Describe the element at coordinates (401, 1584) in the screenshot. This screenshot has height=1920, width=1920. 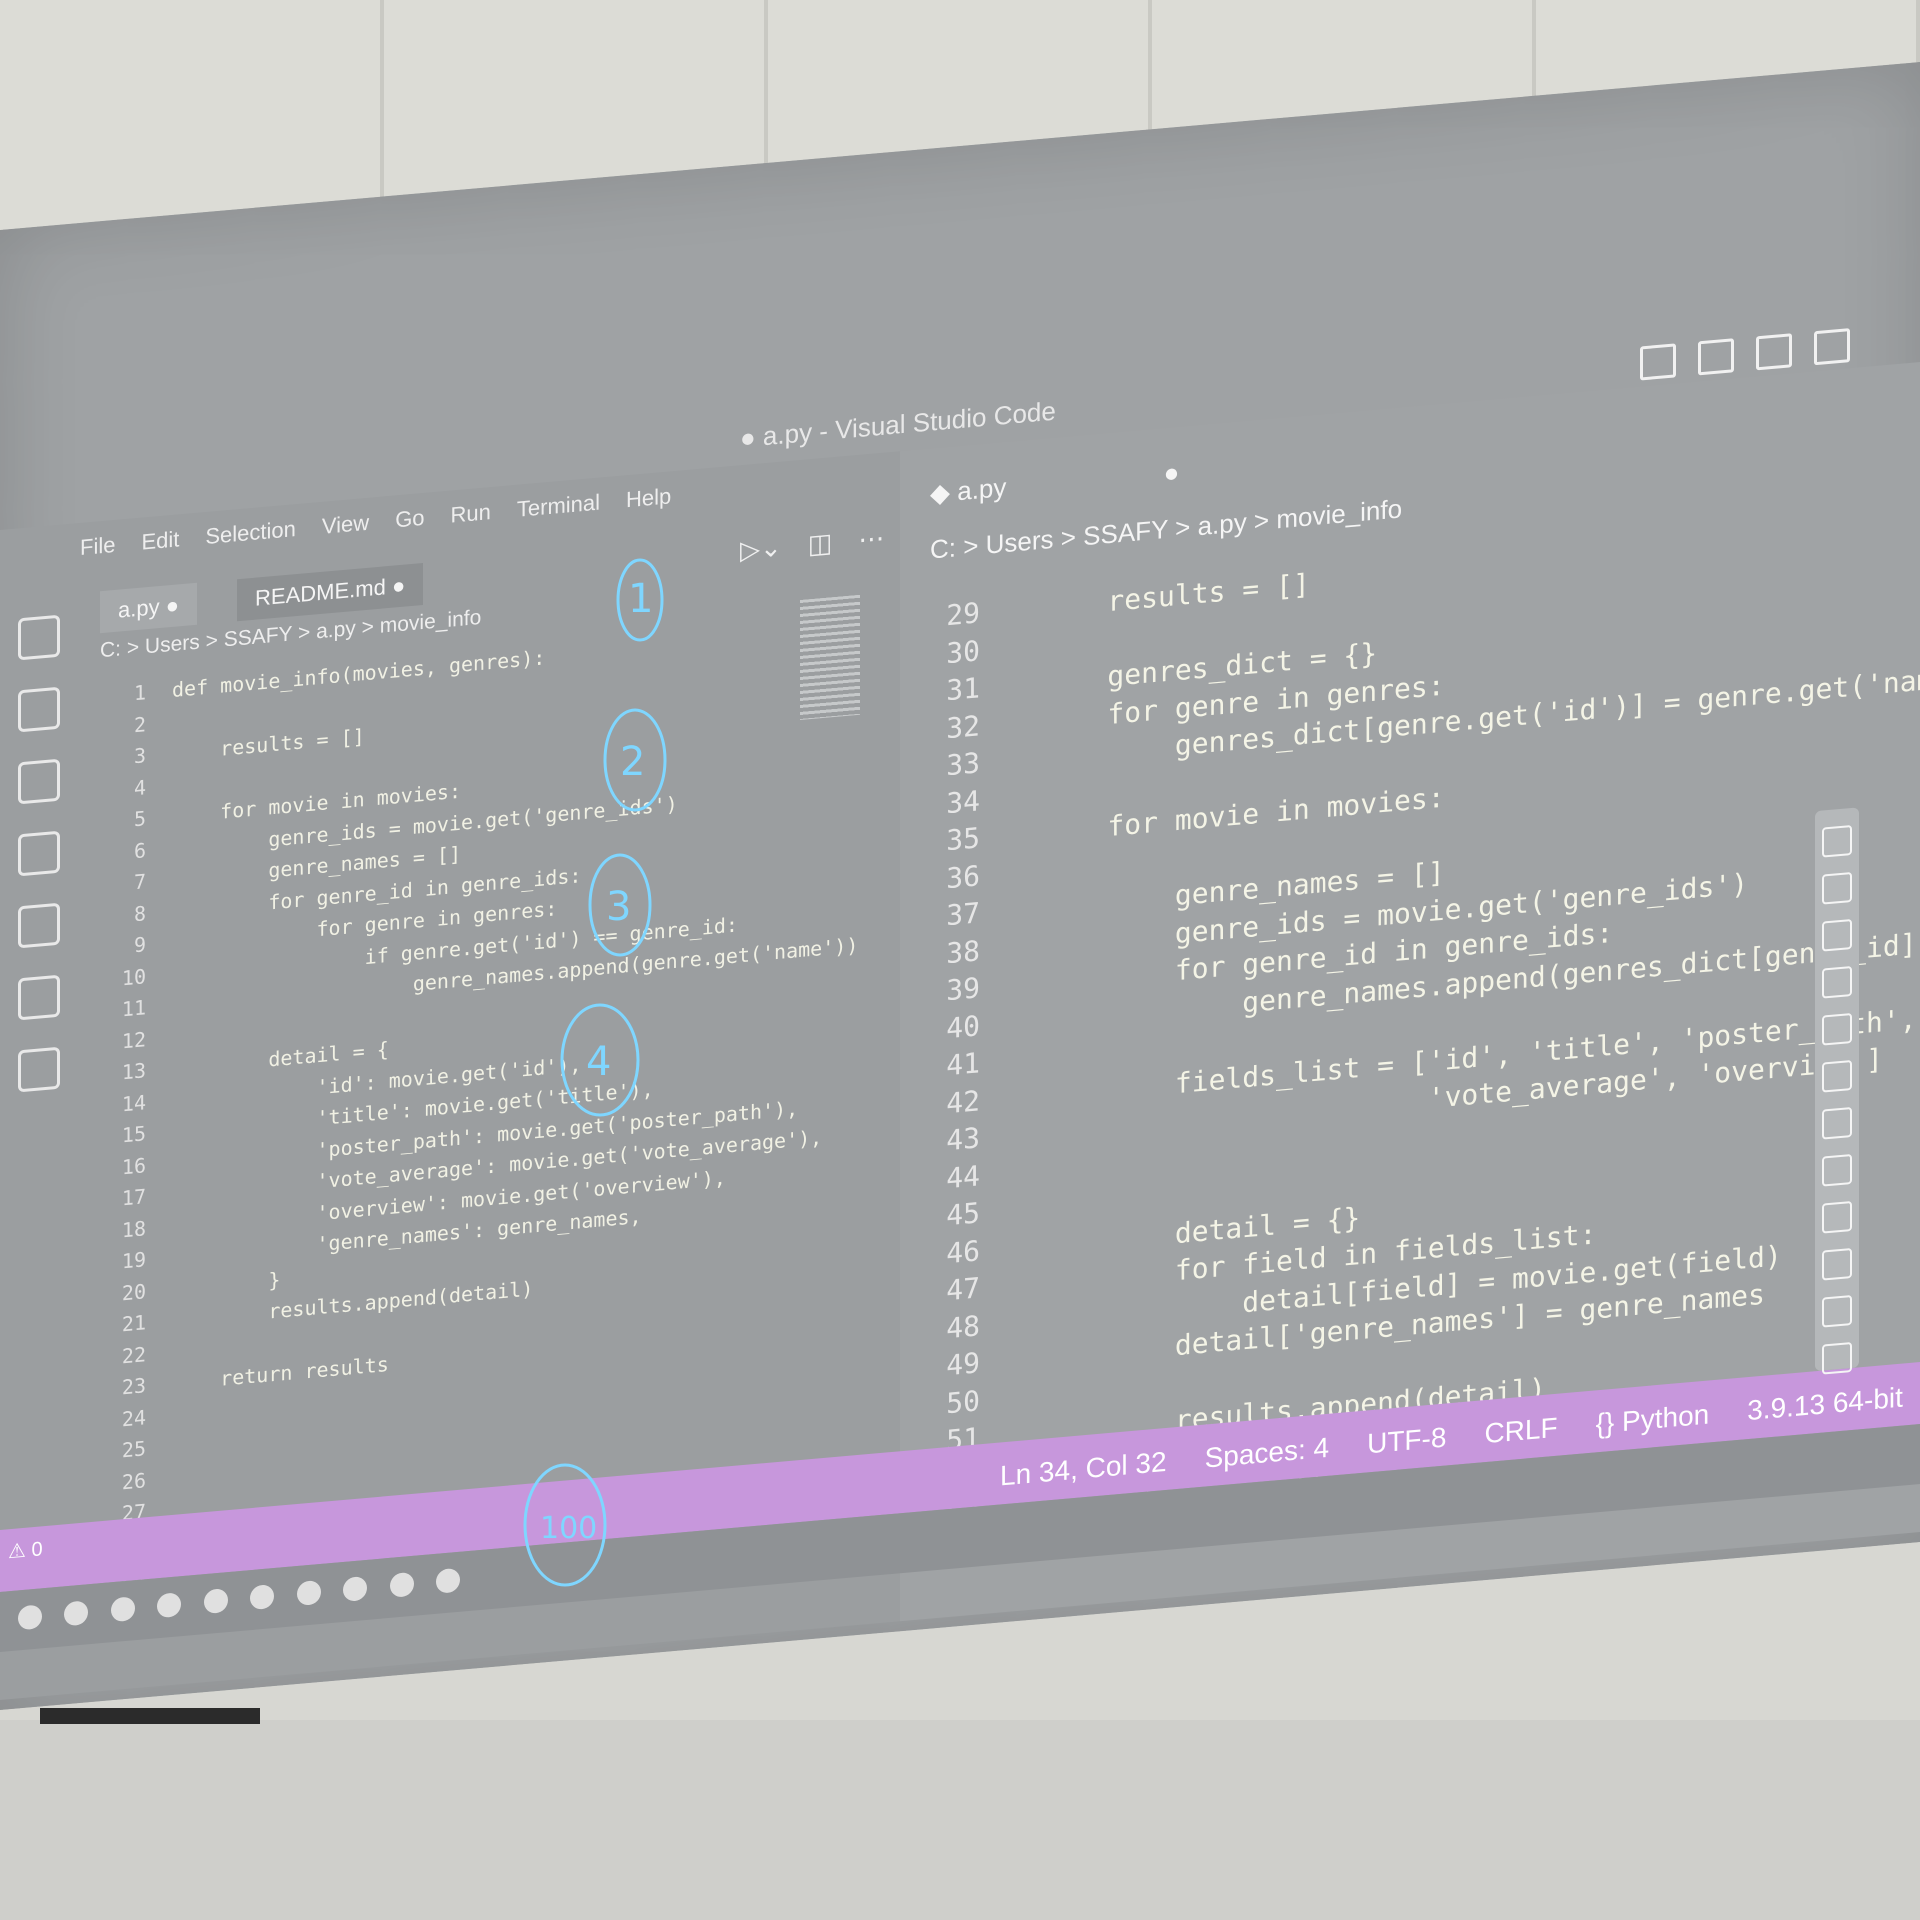
I see `vscode-icon` at that location.